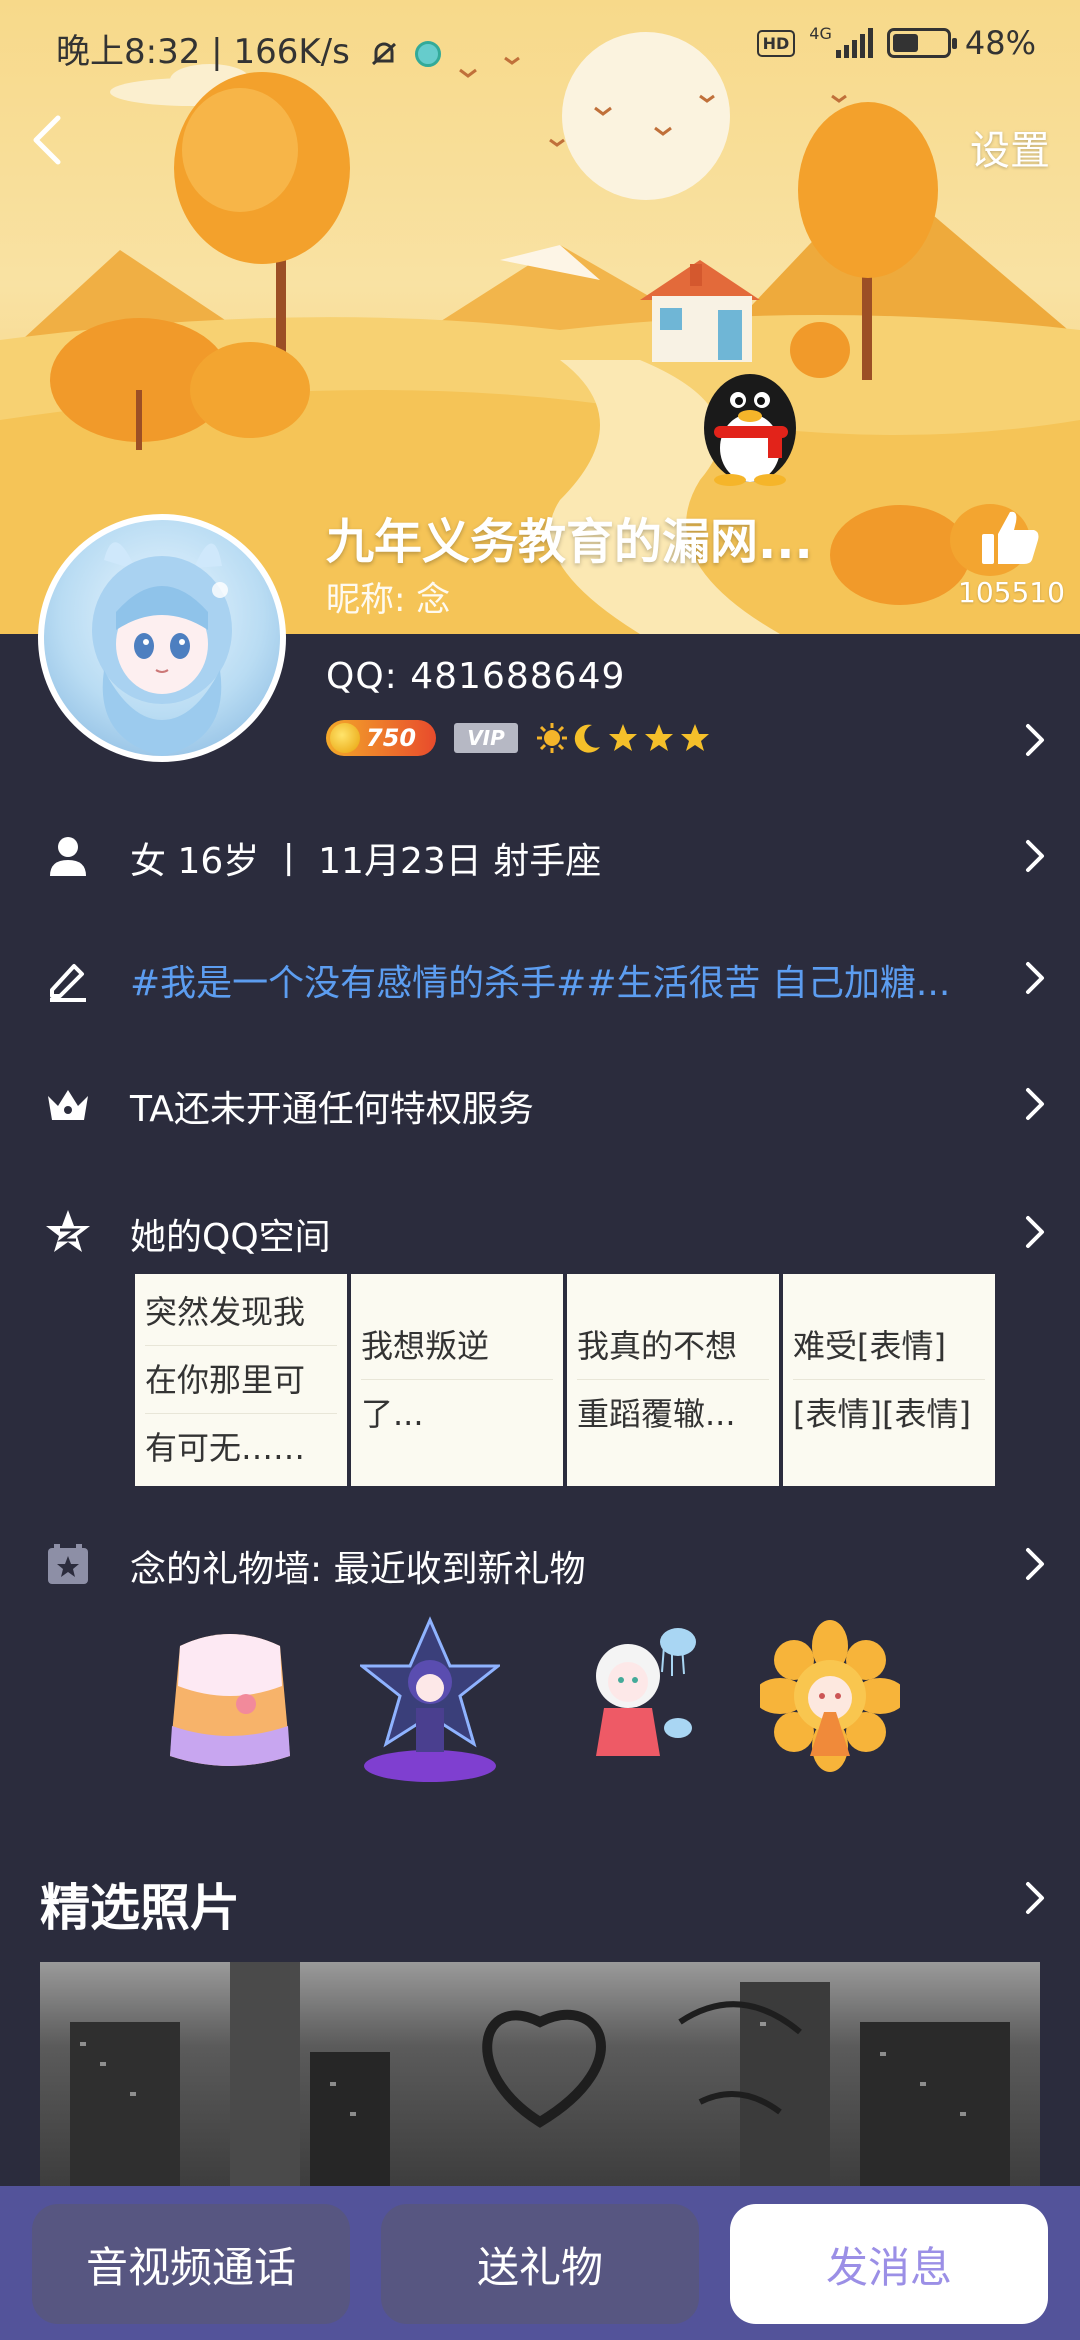 The image size is (1080, 2340). Describe the element at coordinates (358, 1569) in the screenshot. I see `gift-wall-label: 念的礼物墙: 最近收到新礼物` at that location.